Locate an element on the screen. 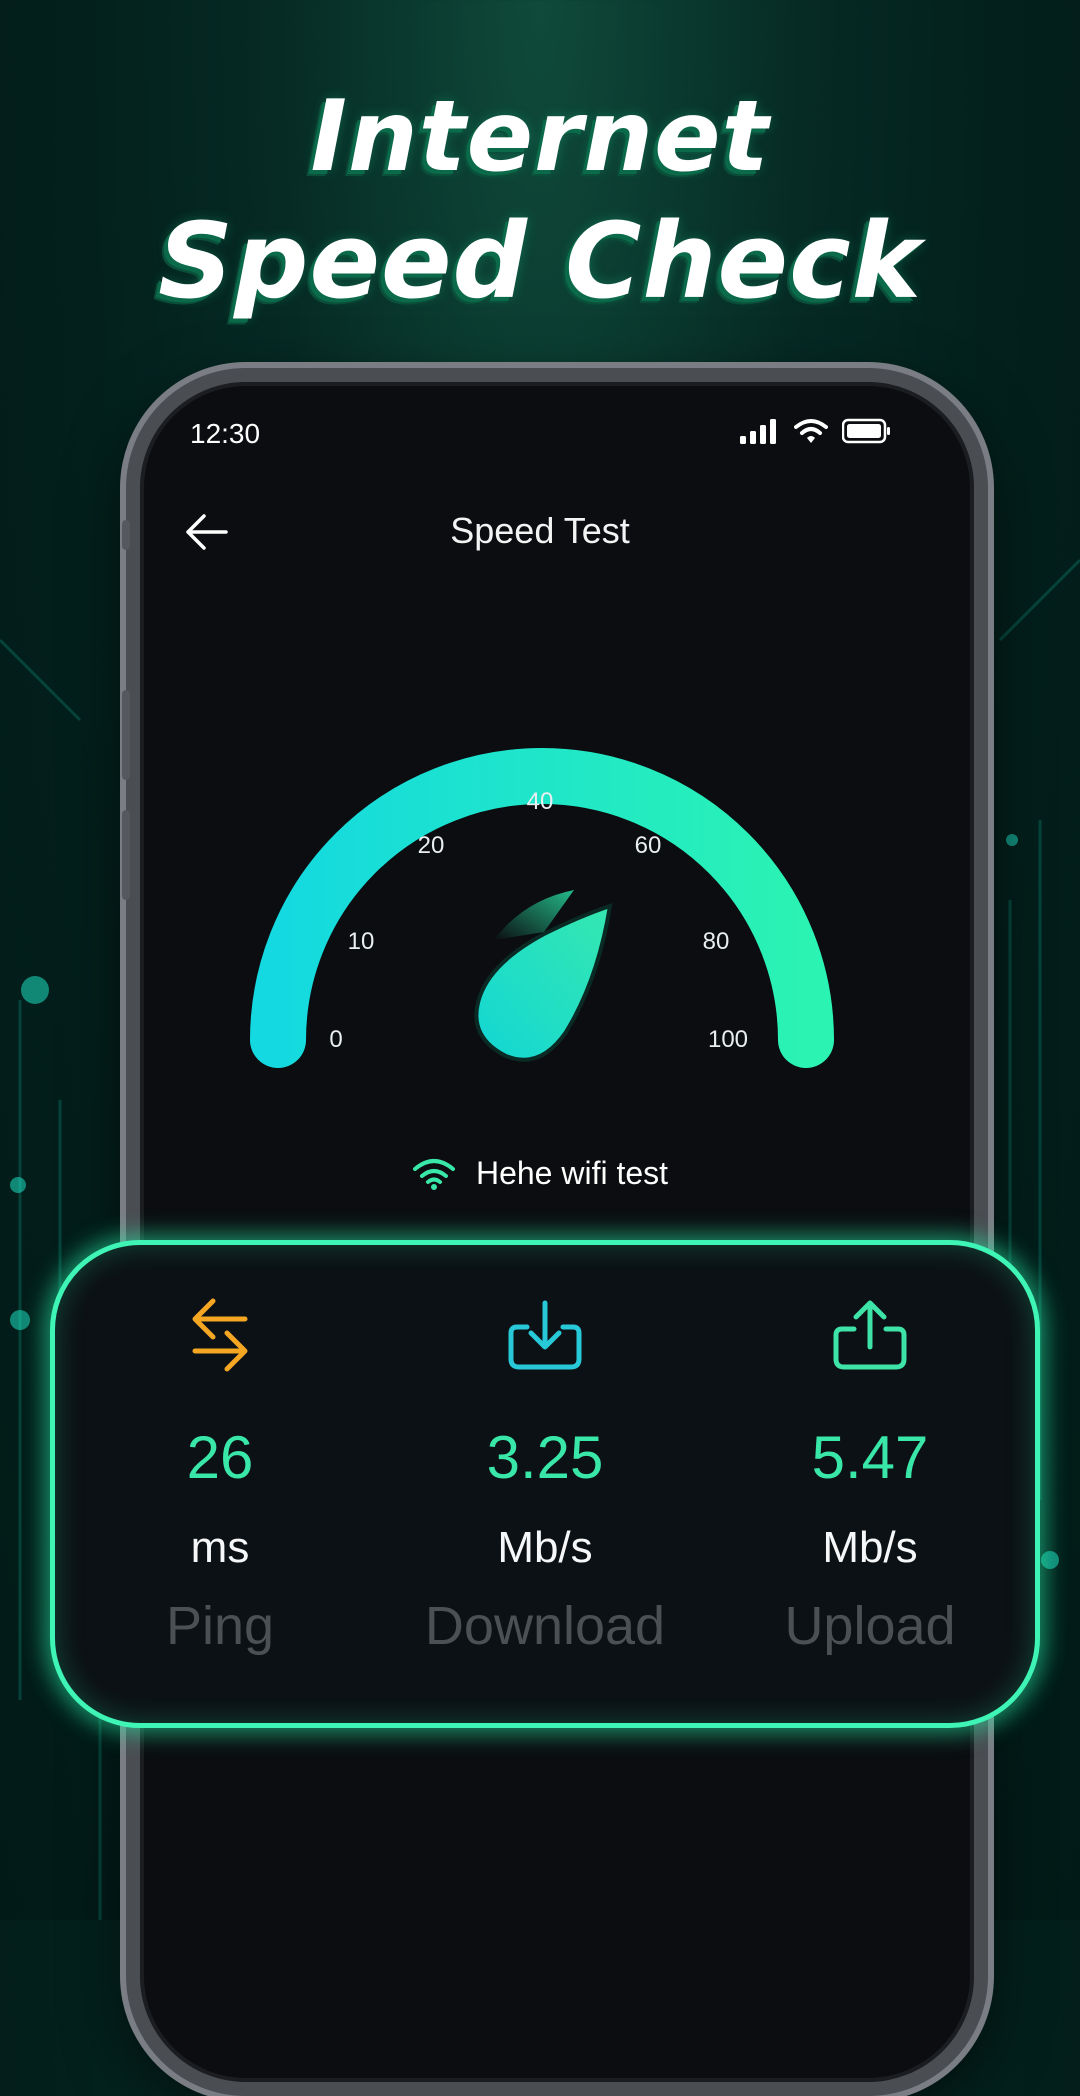 The image size is (1080, 2096). download-label: Download is located at coordinates (545, 1626).